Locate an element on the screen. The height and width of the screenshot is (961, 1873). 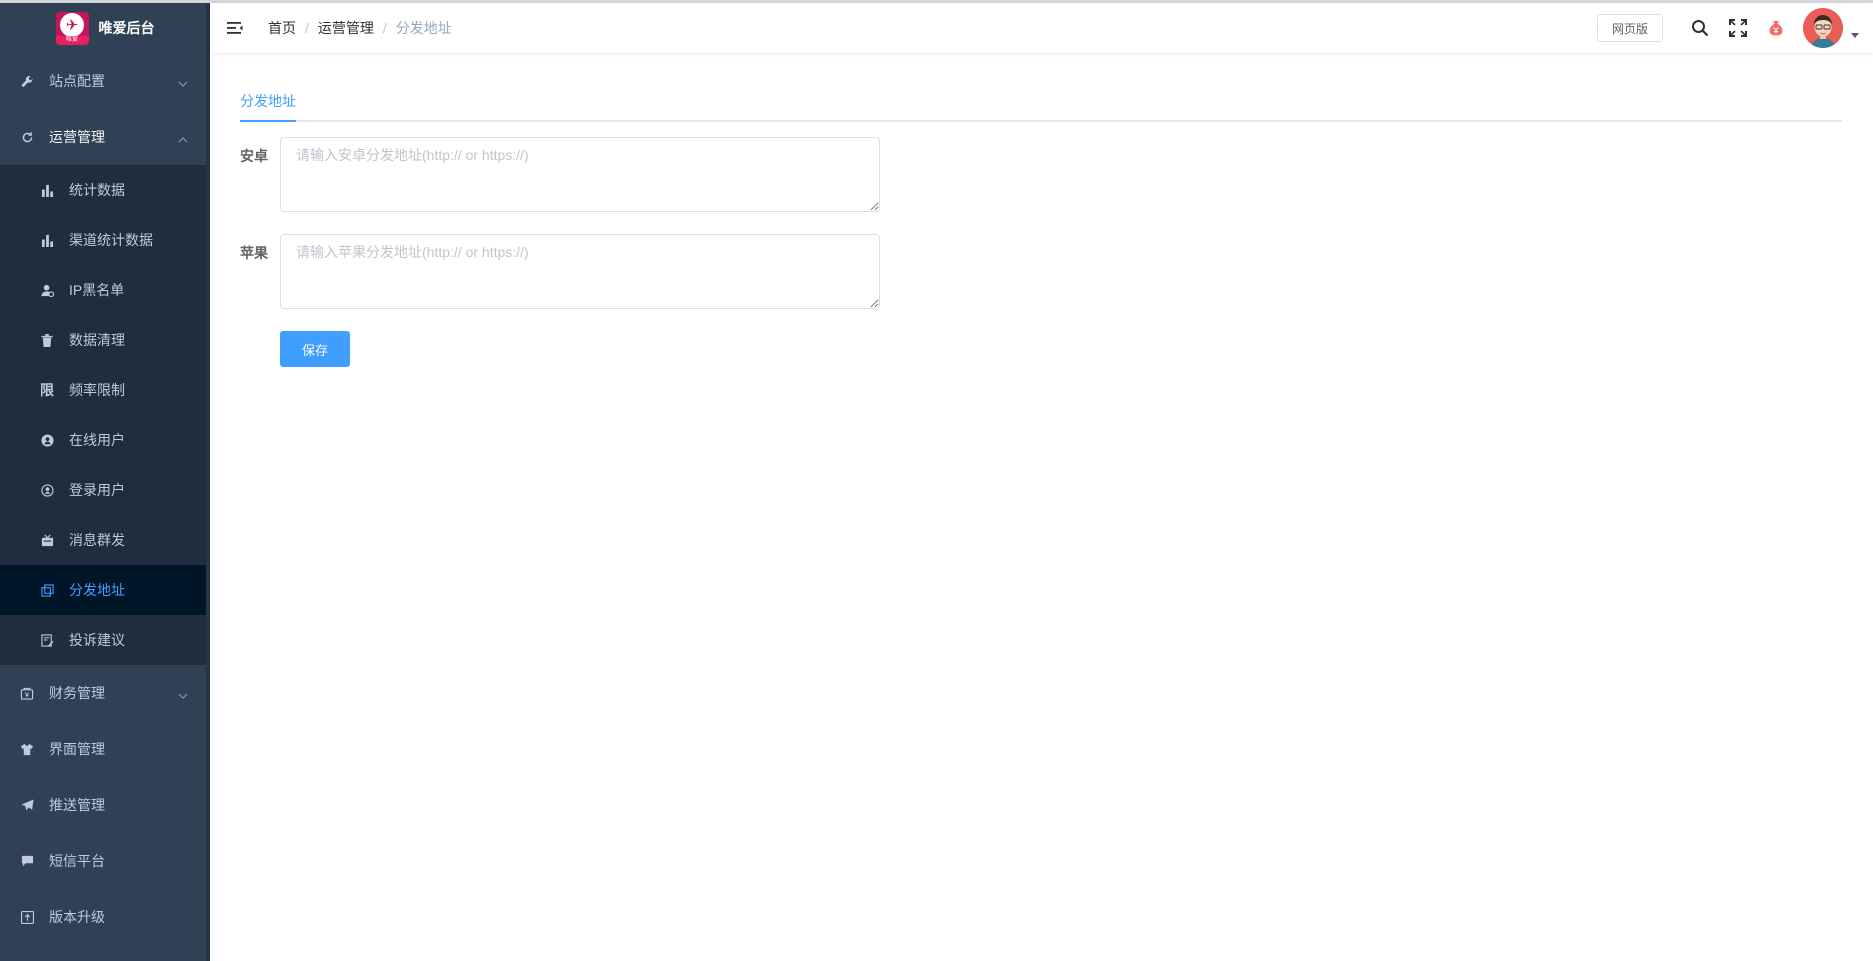
tab-distribution-address: 分发地址 is located at coordinates (268, 106).